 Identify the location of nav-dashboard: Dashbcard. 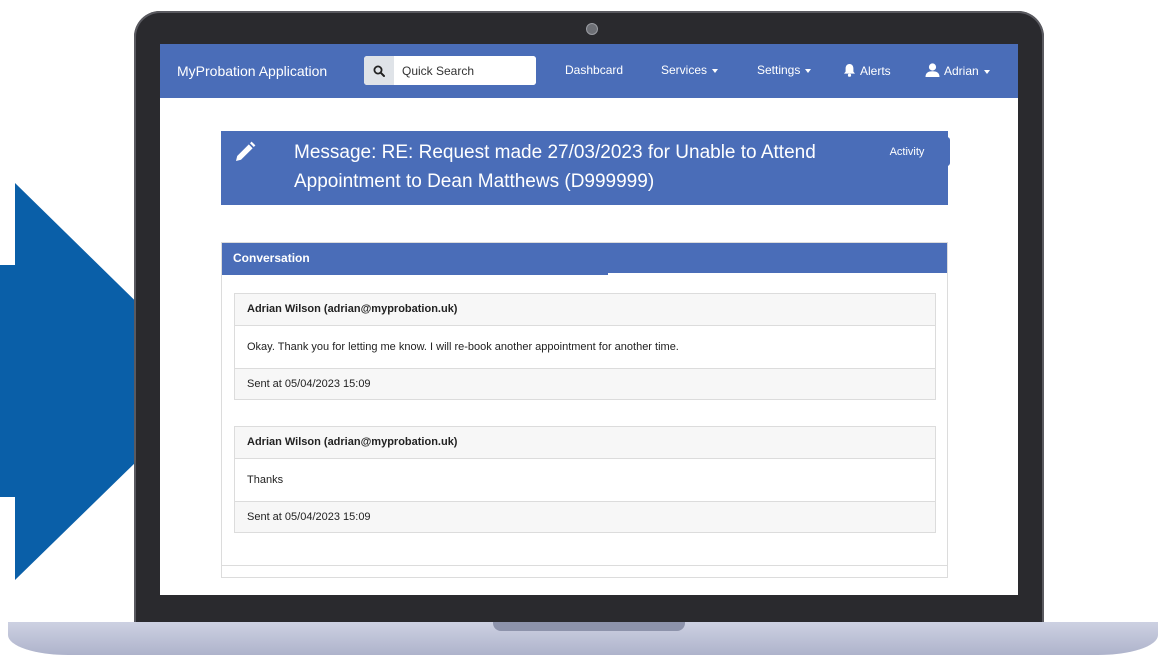
(594, 70).